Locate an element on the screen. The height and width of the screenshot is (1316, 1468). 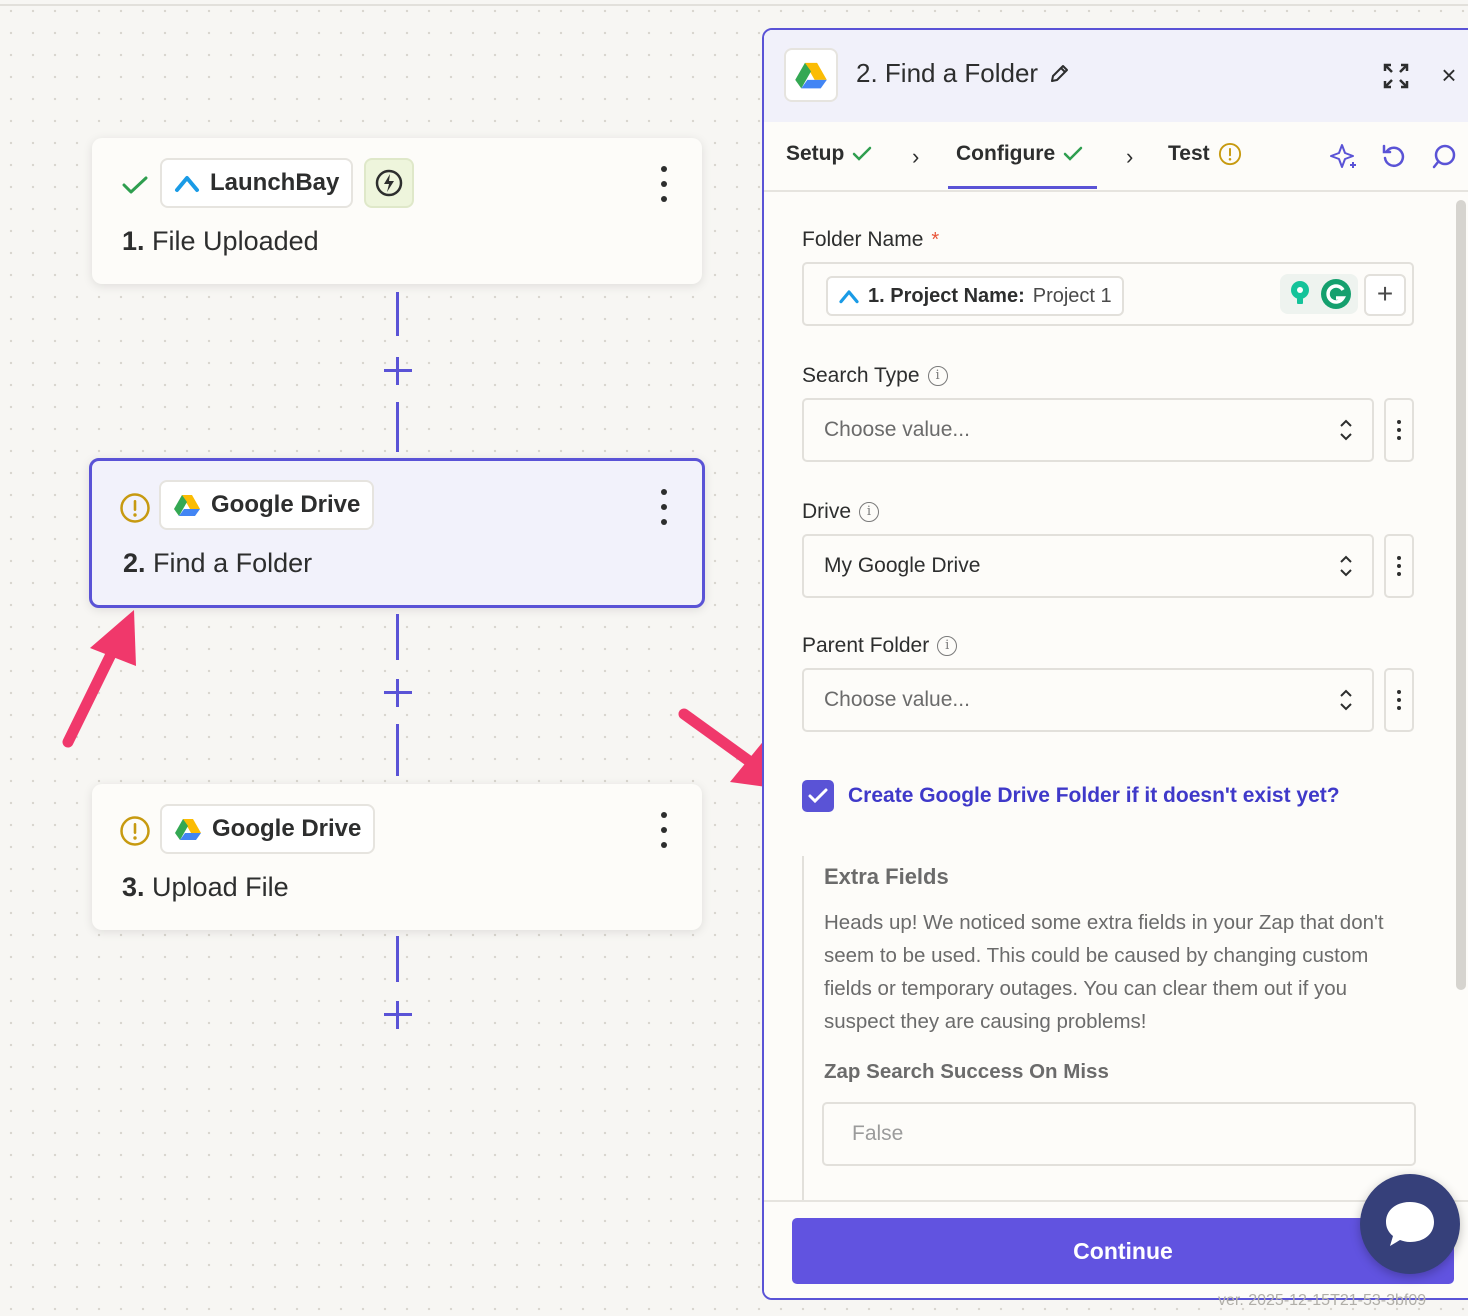
sparkle-icon is located at coordinates (1344, 156).